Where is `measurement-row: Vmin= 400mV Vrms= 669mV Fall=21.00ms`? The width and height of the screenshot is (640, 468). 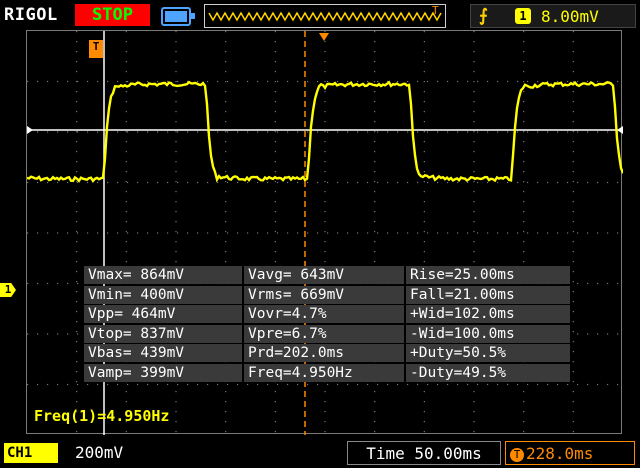
measurement-row: Vmin= 400mV Vrms= 669mV Fall=21.00ms is located at coordinates (329, 294).